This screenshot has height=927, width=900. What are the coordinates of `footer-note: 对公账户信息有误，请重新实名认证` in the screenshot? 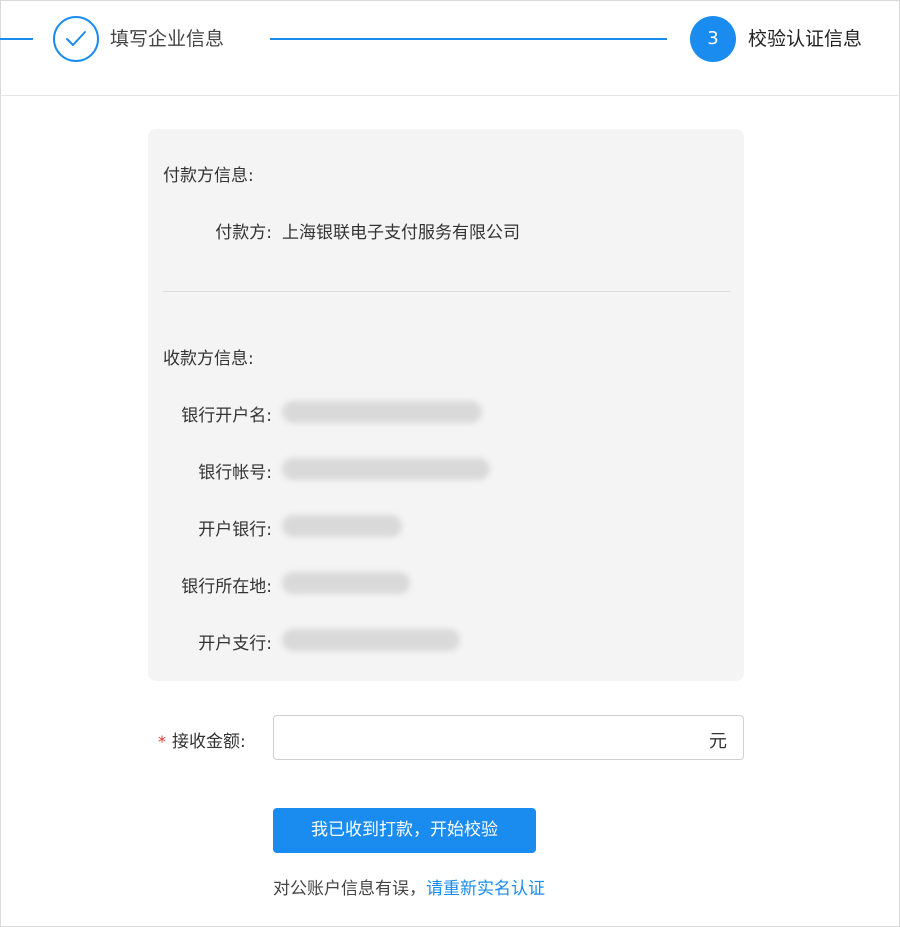 It's located at (409, 886).